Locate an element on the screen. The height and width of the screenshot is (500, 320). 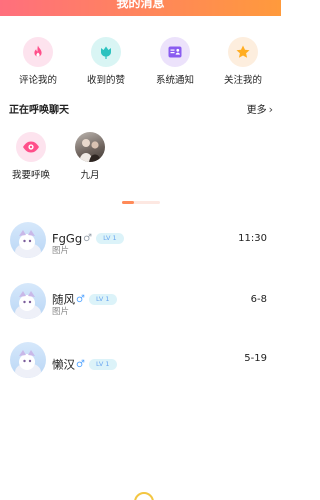
chat-name-row: 随风♂ LV 1 is located at coordinates (84, 298).